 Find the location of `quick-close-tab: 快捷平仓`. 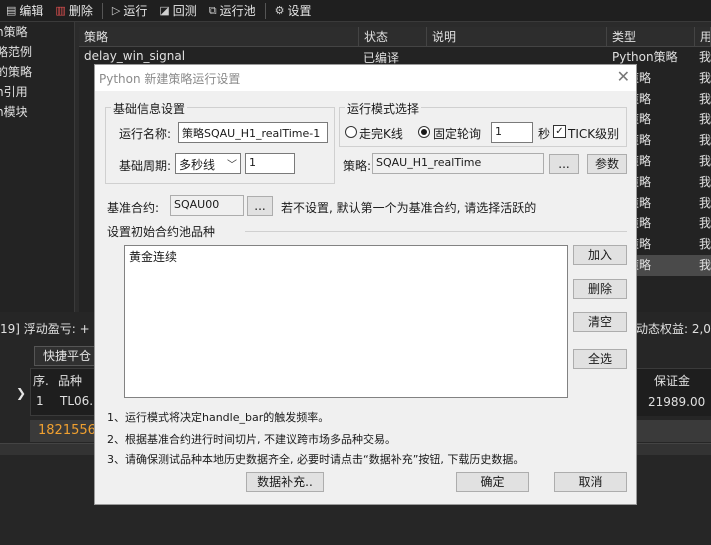

quick-close-tab: 快捷平仓 is located at coordinates (65, 356).